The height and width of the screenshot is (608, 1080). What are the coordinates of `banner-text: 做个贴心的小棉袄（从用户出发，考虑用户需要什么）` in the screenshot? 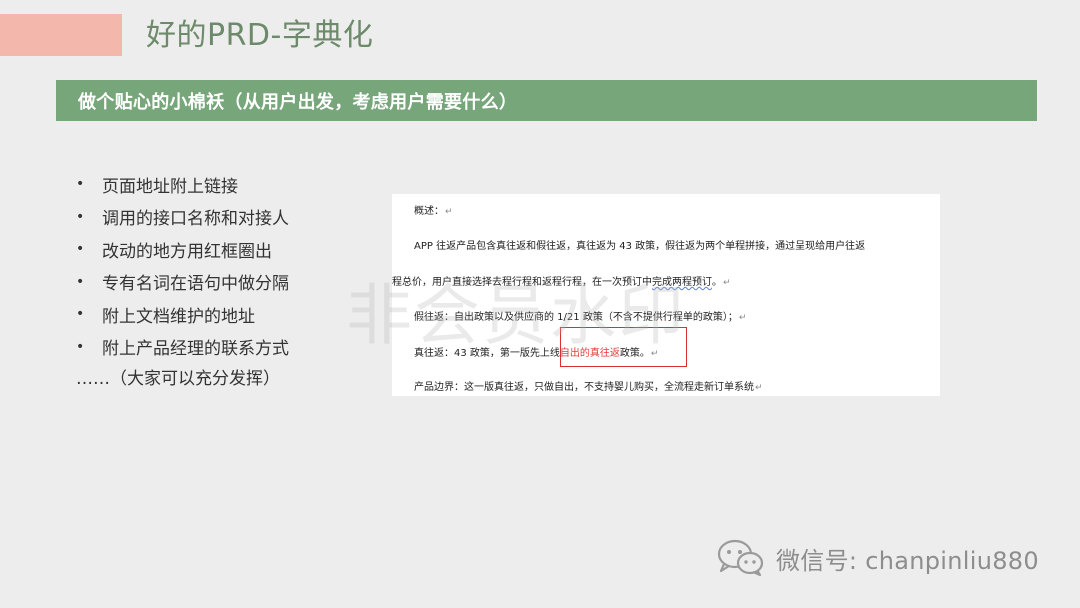 It's located at (298, 102).